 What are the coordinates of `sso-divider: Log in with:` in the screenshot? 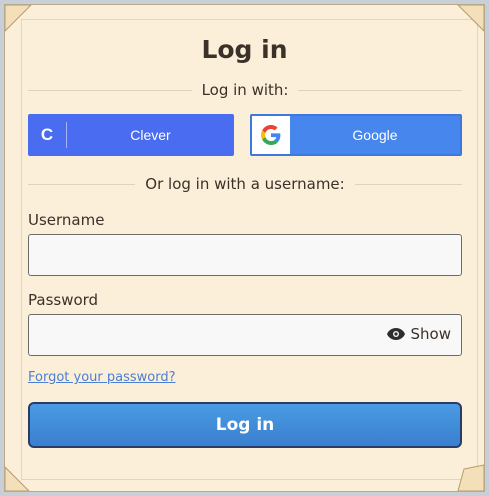 It's located at (245, 90).